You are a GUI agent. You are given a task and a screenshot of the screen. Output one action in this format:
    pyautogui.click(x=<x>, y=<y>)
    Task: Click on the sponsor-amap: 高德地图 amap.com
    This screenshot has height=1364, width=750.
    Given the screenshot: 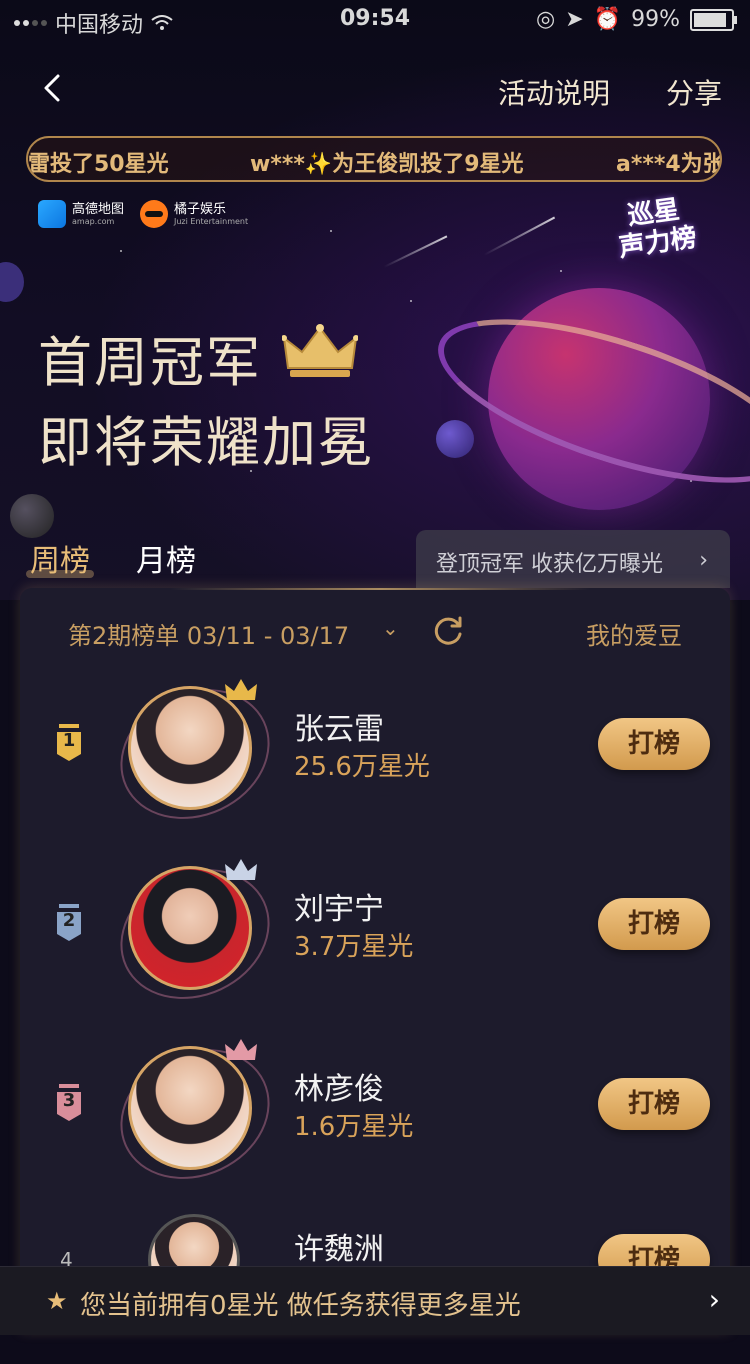 What is the action you would take?
    pyautogui.click(x=81, y=214)
    